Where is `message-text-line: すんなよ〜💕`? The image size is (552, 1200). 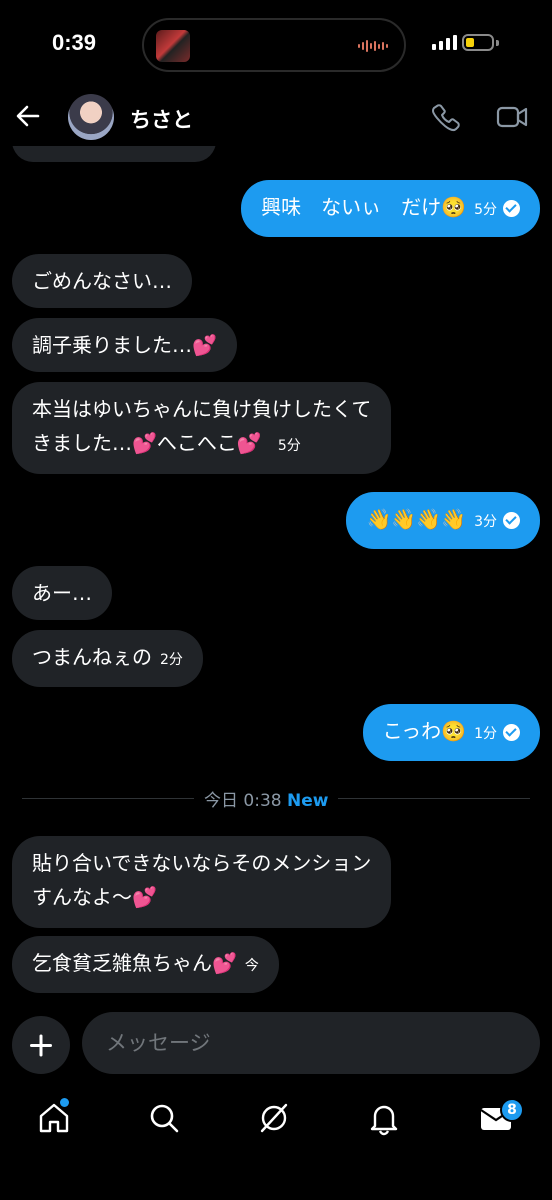
message-text-line: すんなよ〜💕 is located at coordinates (94, 897).